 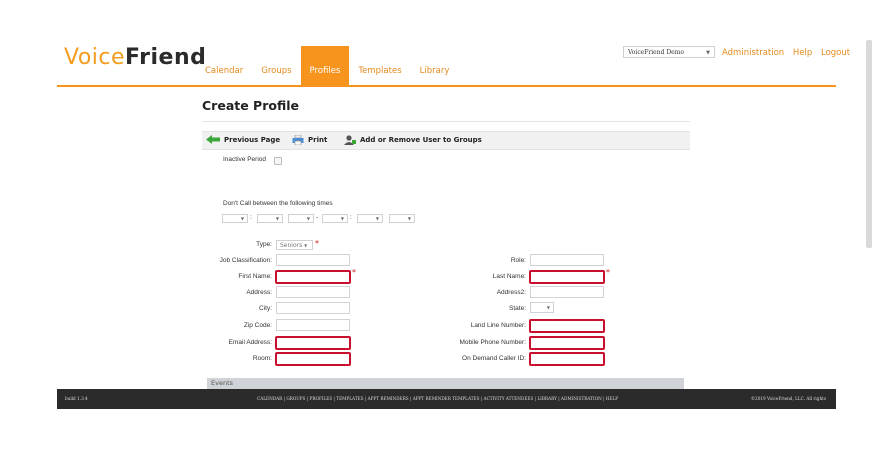 I want to click on email-address-label: Email Address:, so click(x=250, y=342).